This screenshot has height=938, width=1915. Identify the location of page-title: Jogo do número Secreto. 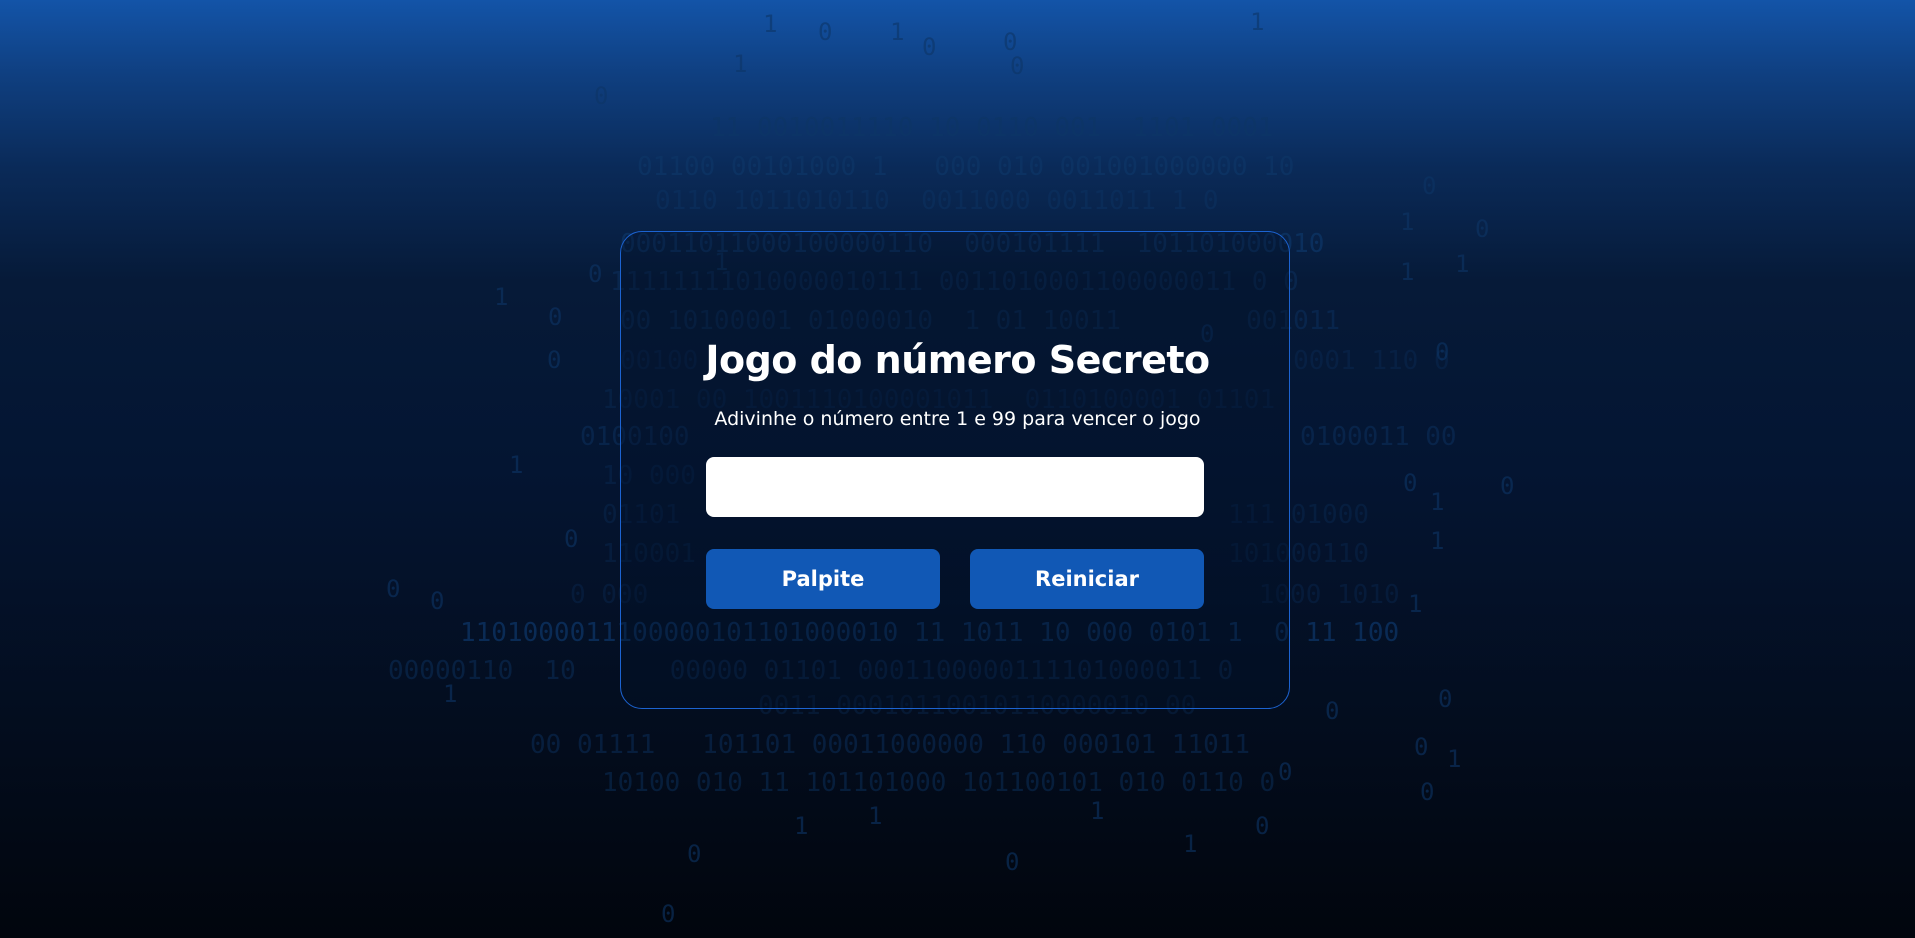
(957, 360).